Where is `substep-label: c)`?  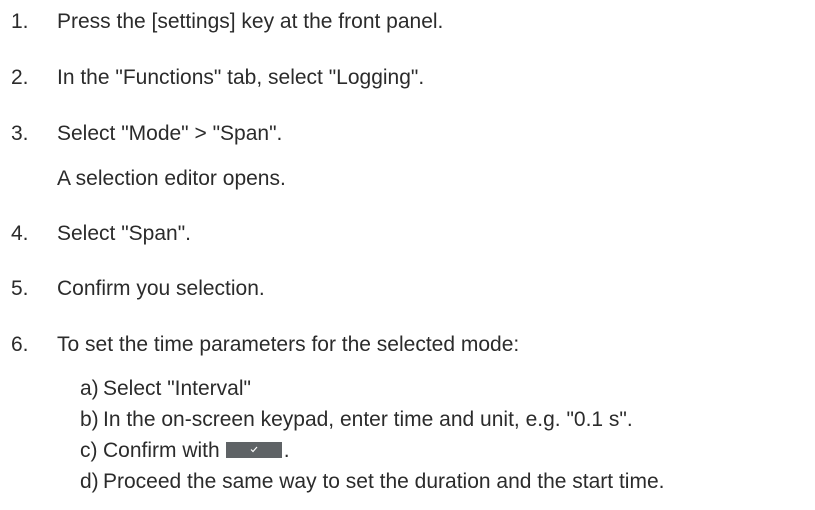
substep-label: c) is located at coordinates (89, 450).